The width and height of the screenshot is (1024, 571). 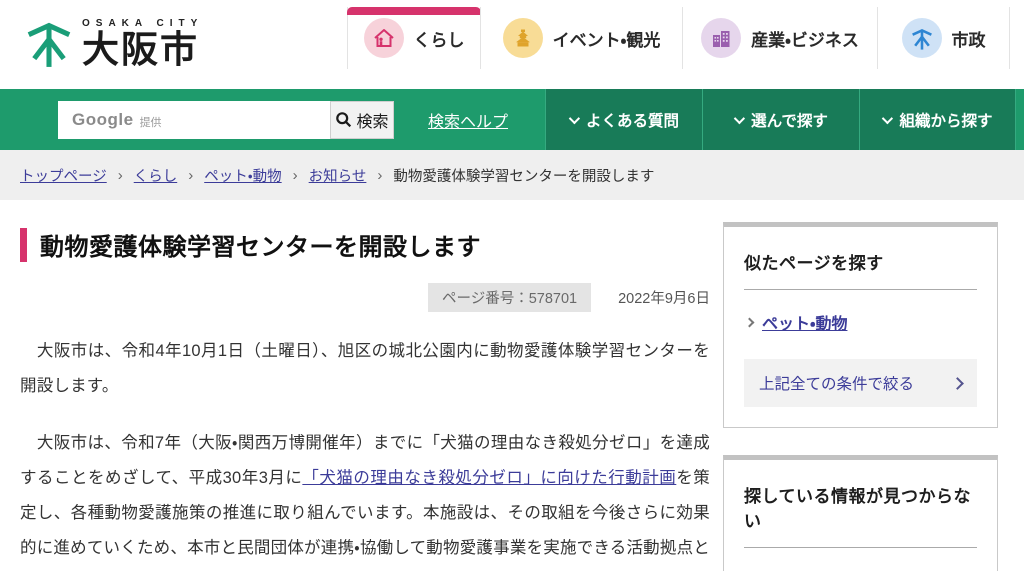 I want to click on menu-browse: 選んで探す, so click(x=780, y=119).